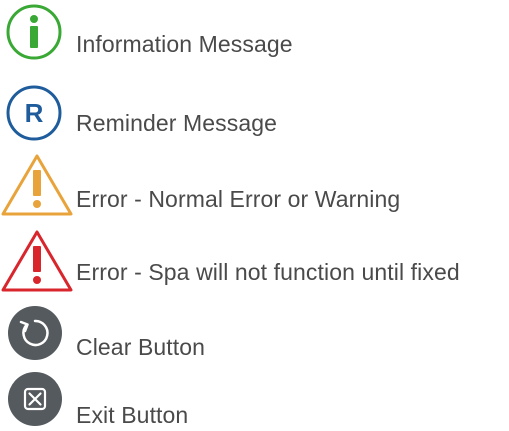  Describe the element at coordinates (184, 44) in the screenshot. I see `legend-label-information: Information Message` at that location.